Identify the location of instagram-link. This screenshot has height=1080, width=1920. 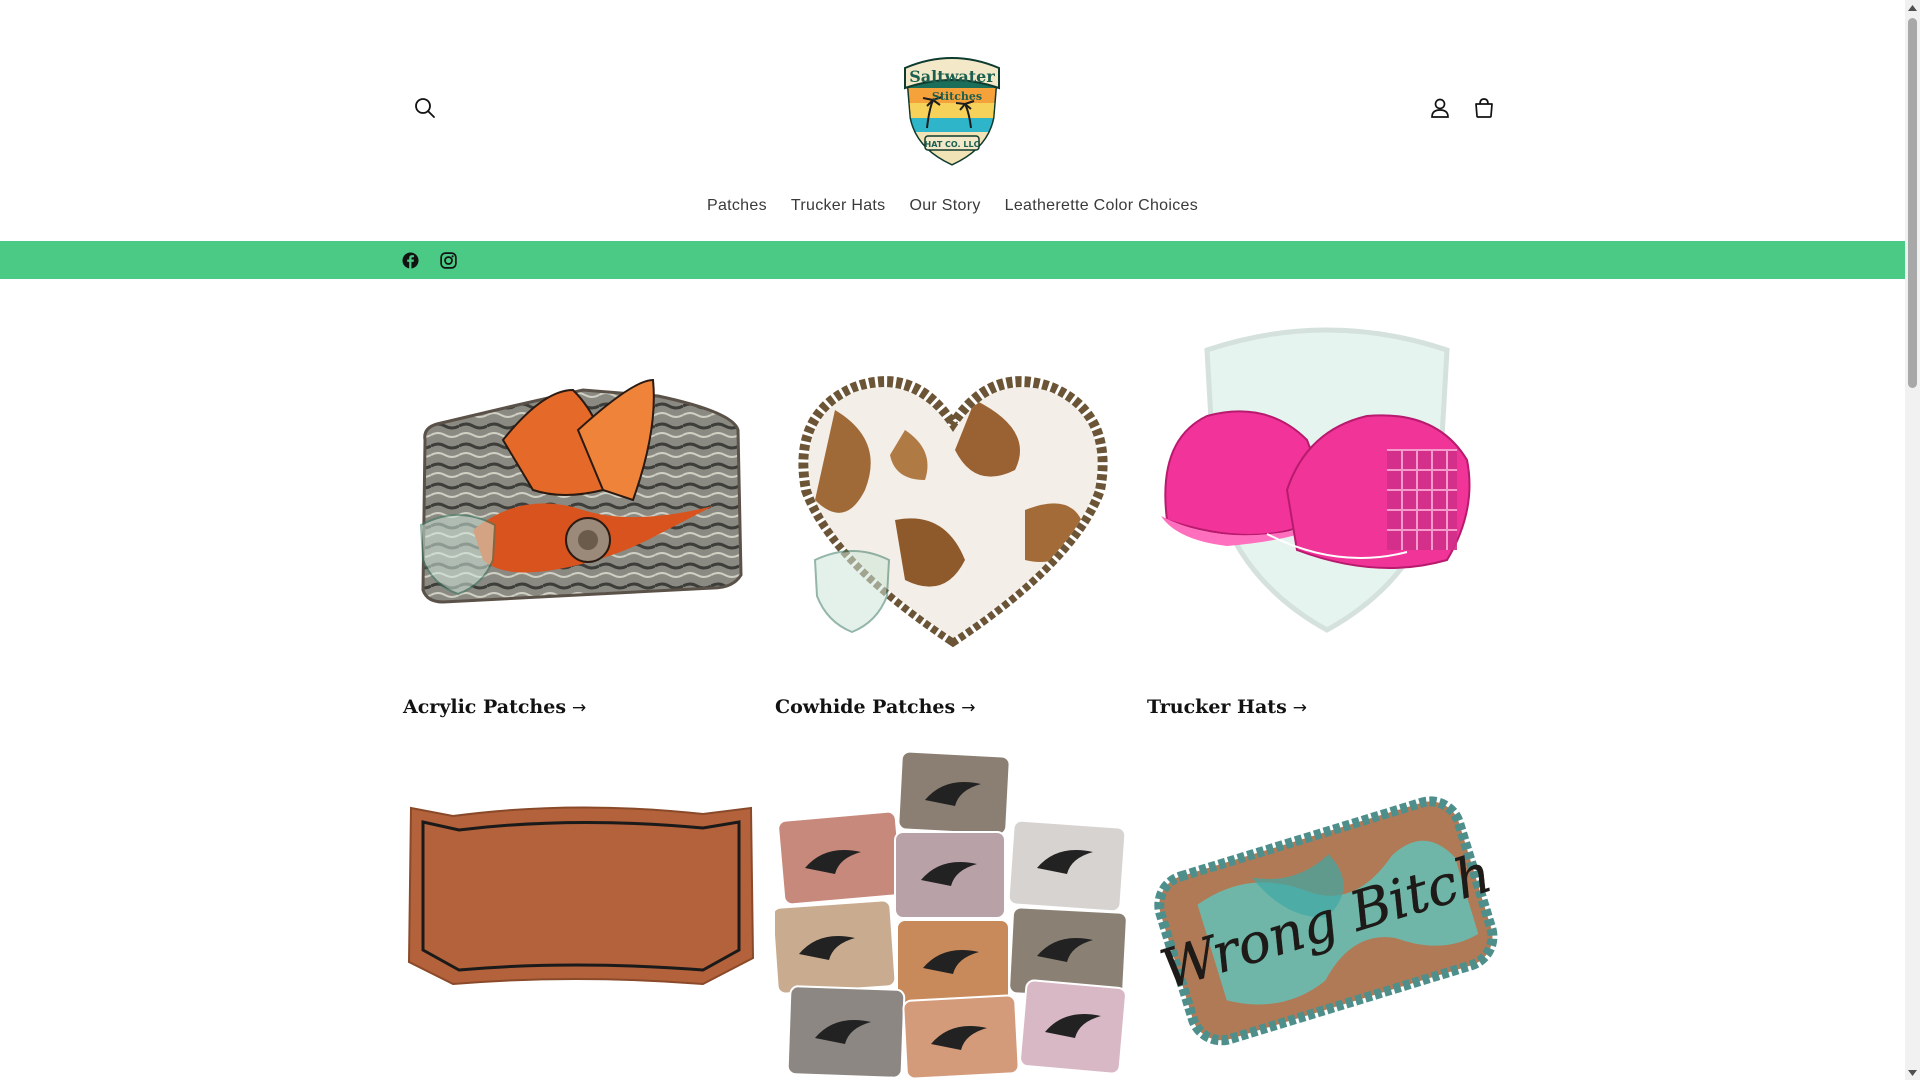
(448, 260).